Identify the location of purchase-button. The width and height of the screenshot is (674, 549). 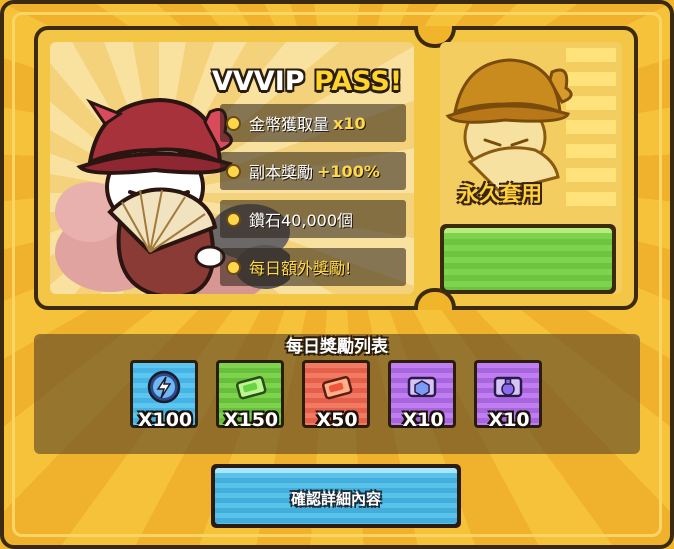
(528, 259).